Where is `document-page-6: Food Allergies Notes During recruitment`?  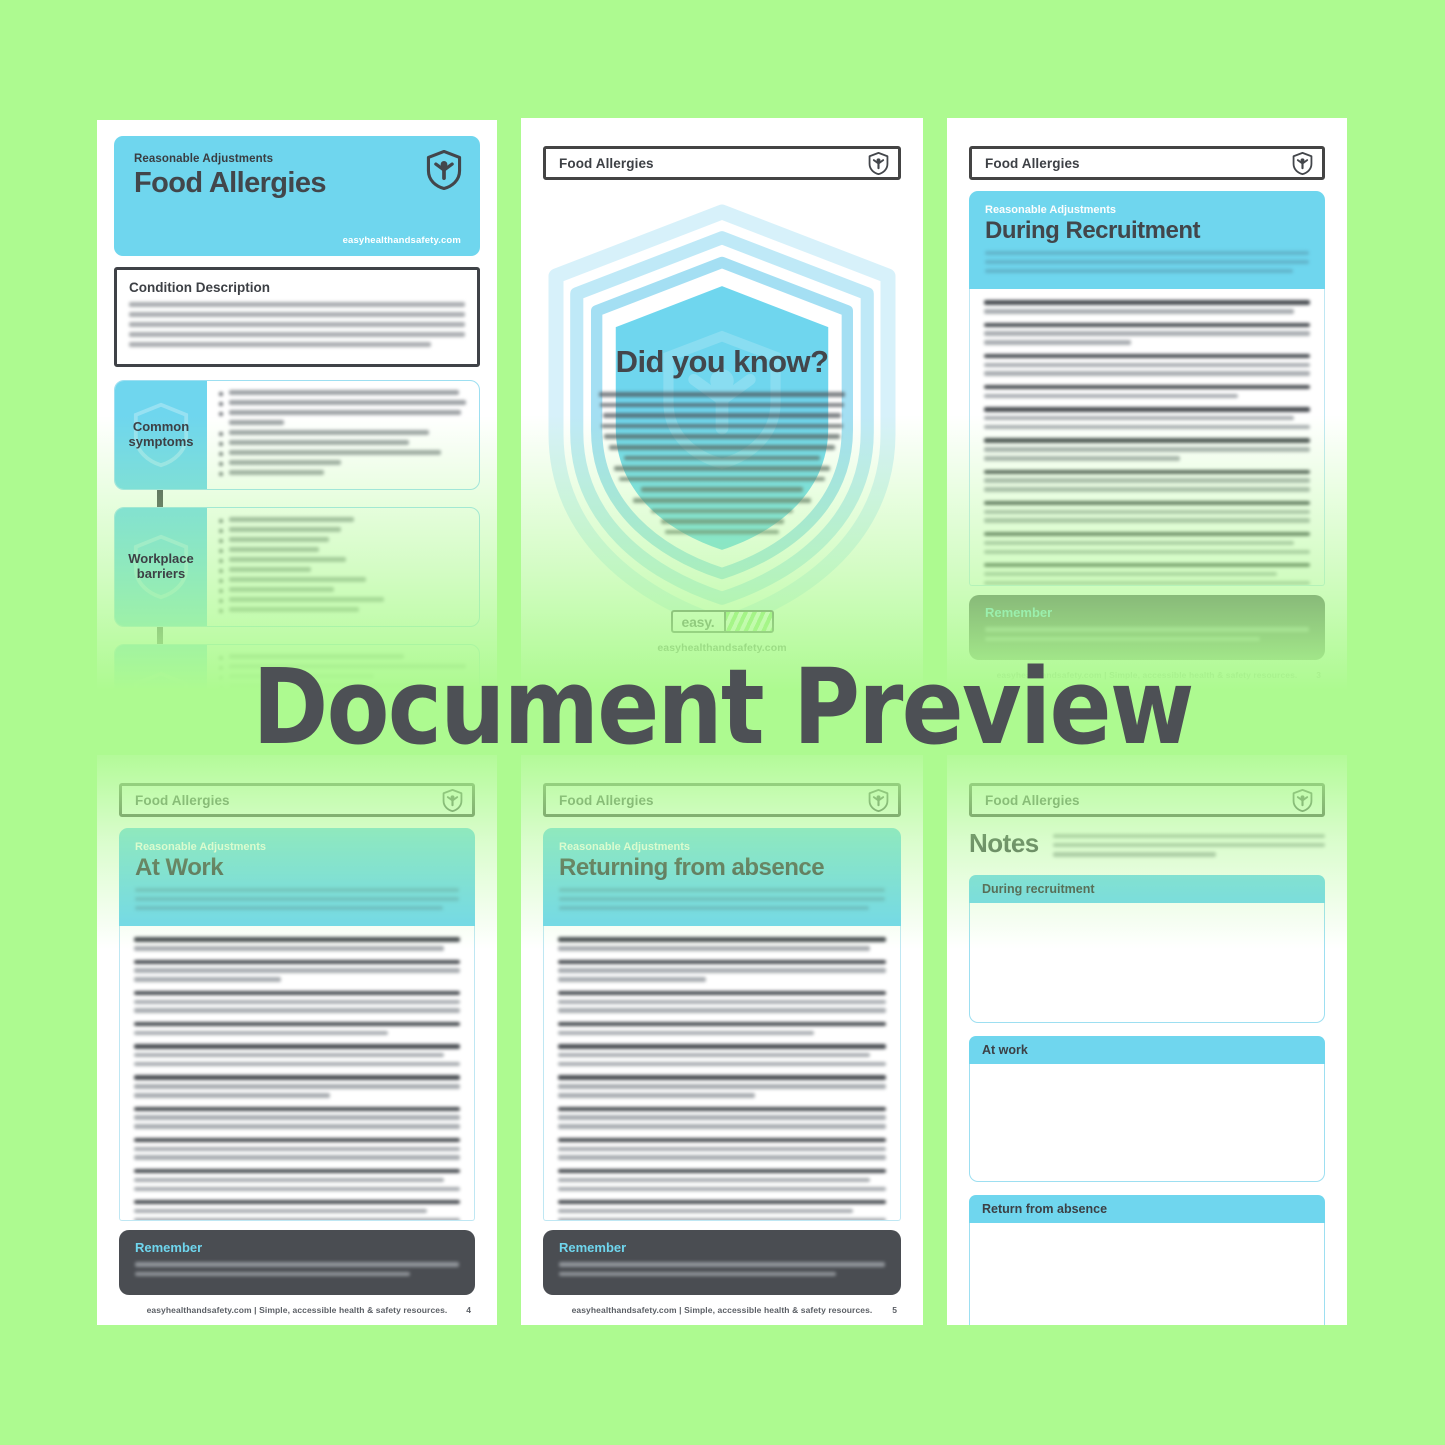 document-page-6: Food Allergies Notes During recruitment is located at coordinates (1147, 1040).